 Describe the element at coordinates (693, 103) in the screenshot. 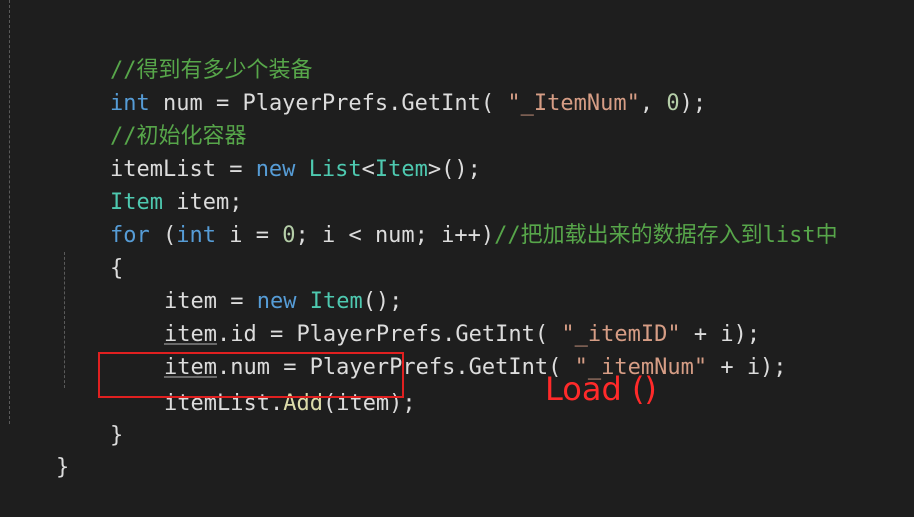

I see `close-paren: );` at that location.